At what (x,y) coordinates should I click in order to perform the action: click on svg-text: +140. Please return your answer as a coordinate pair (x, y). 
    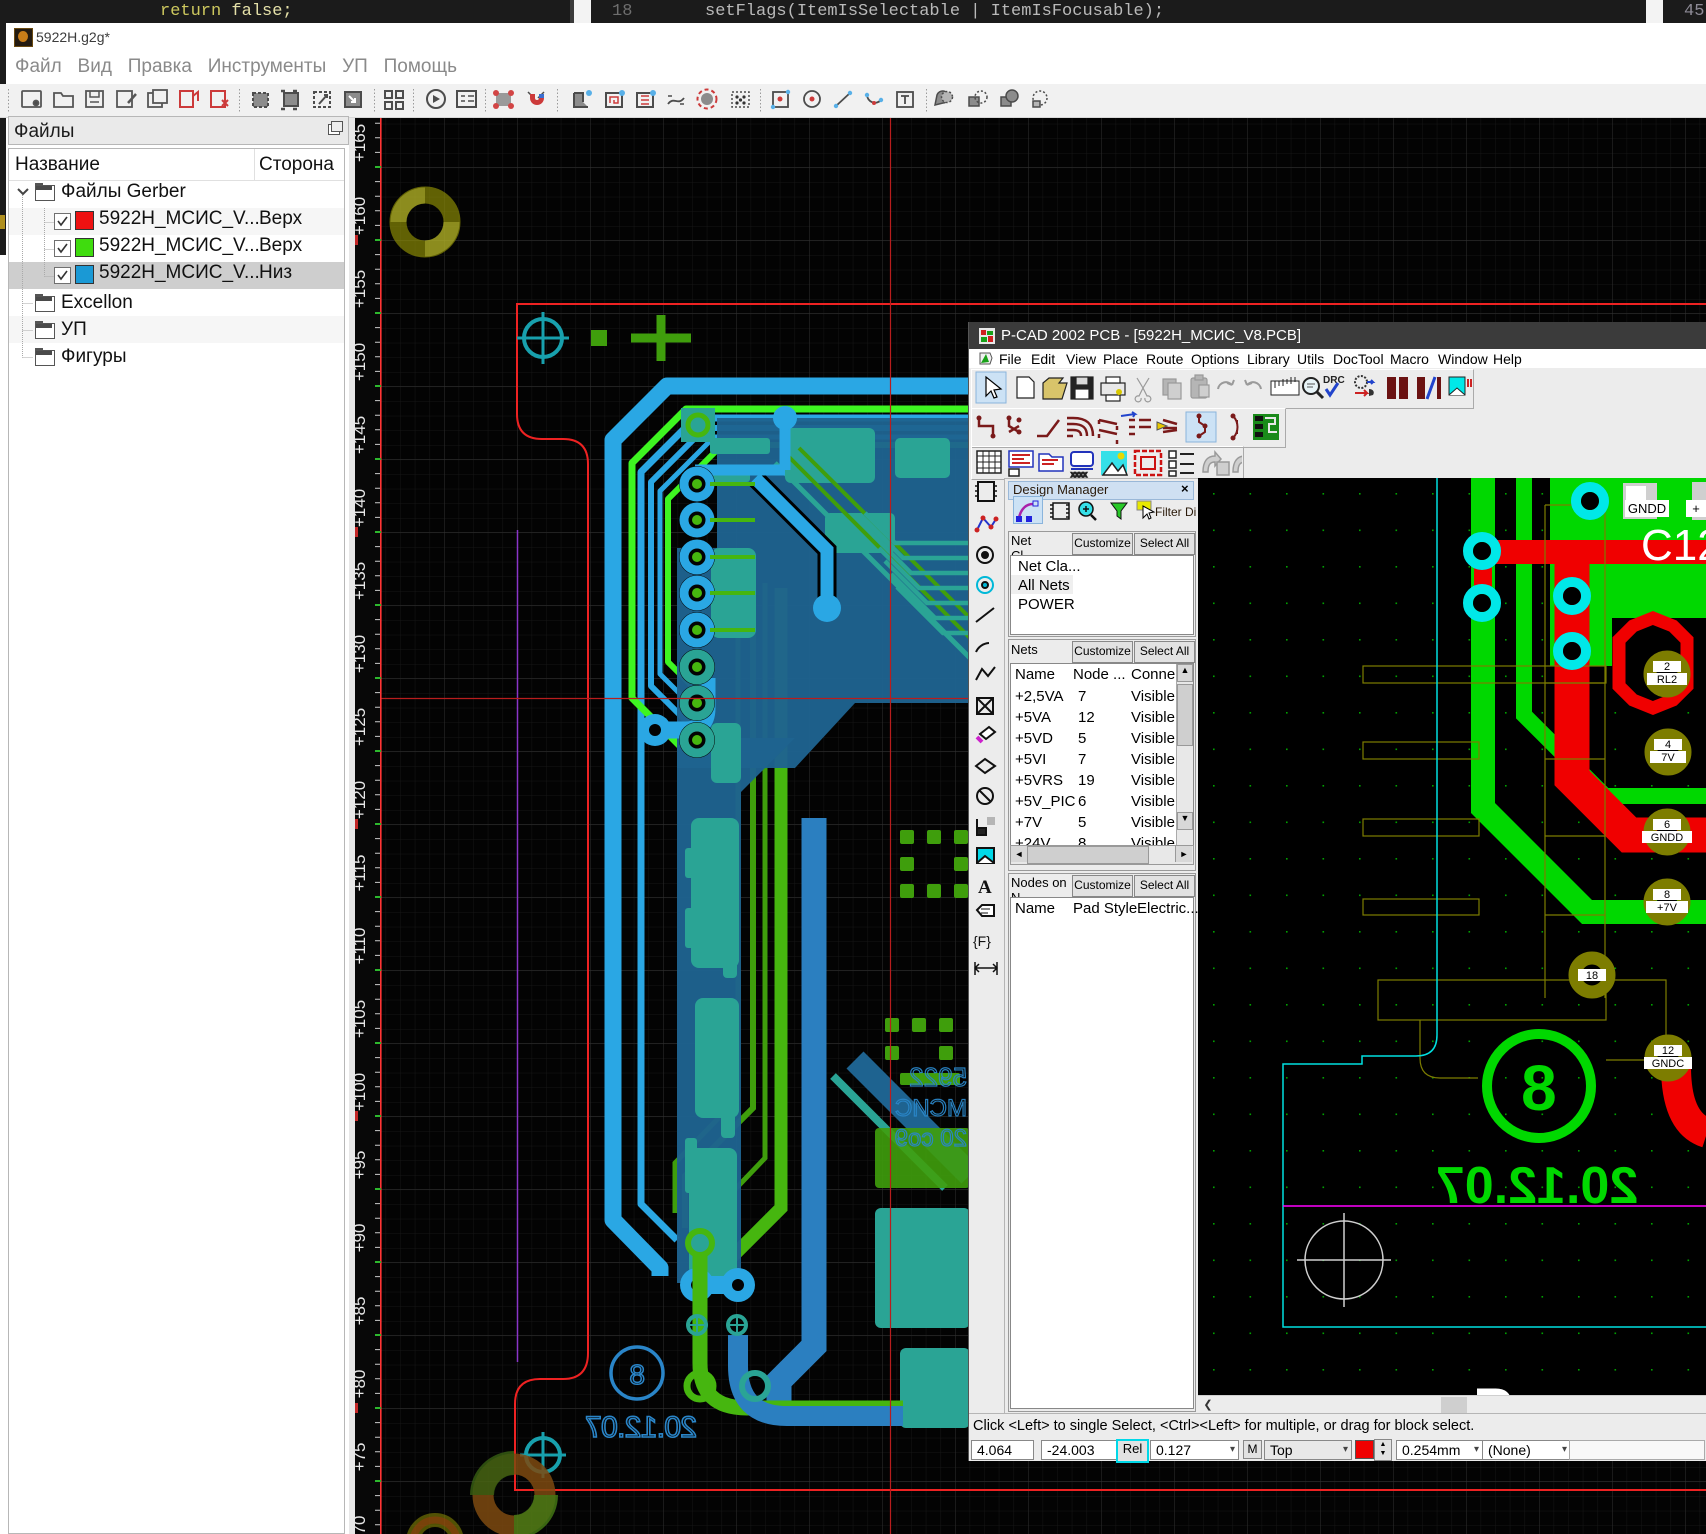
    Looking at the image, I should click on (362, 508).